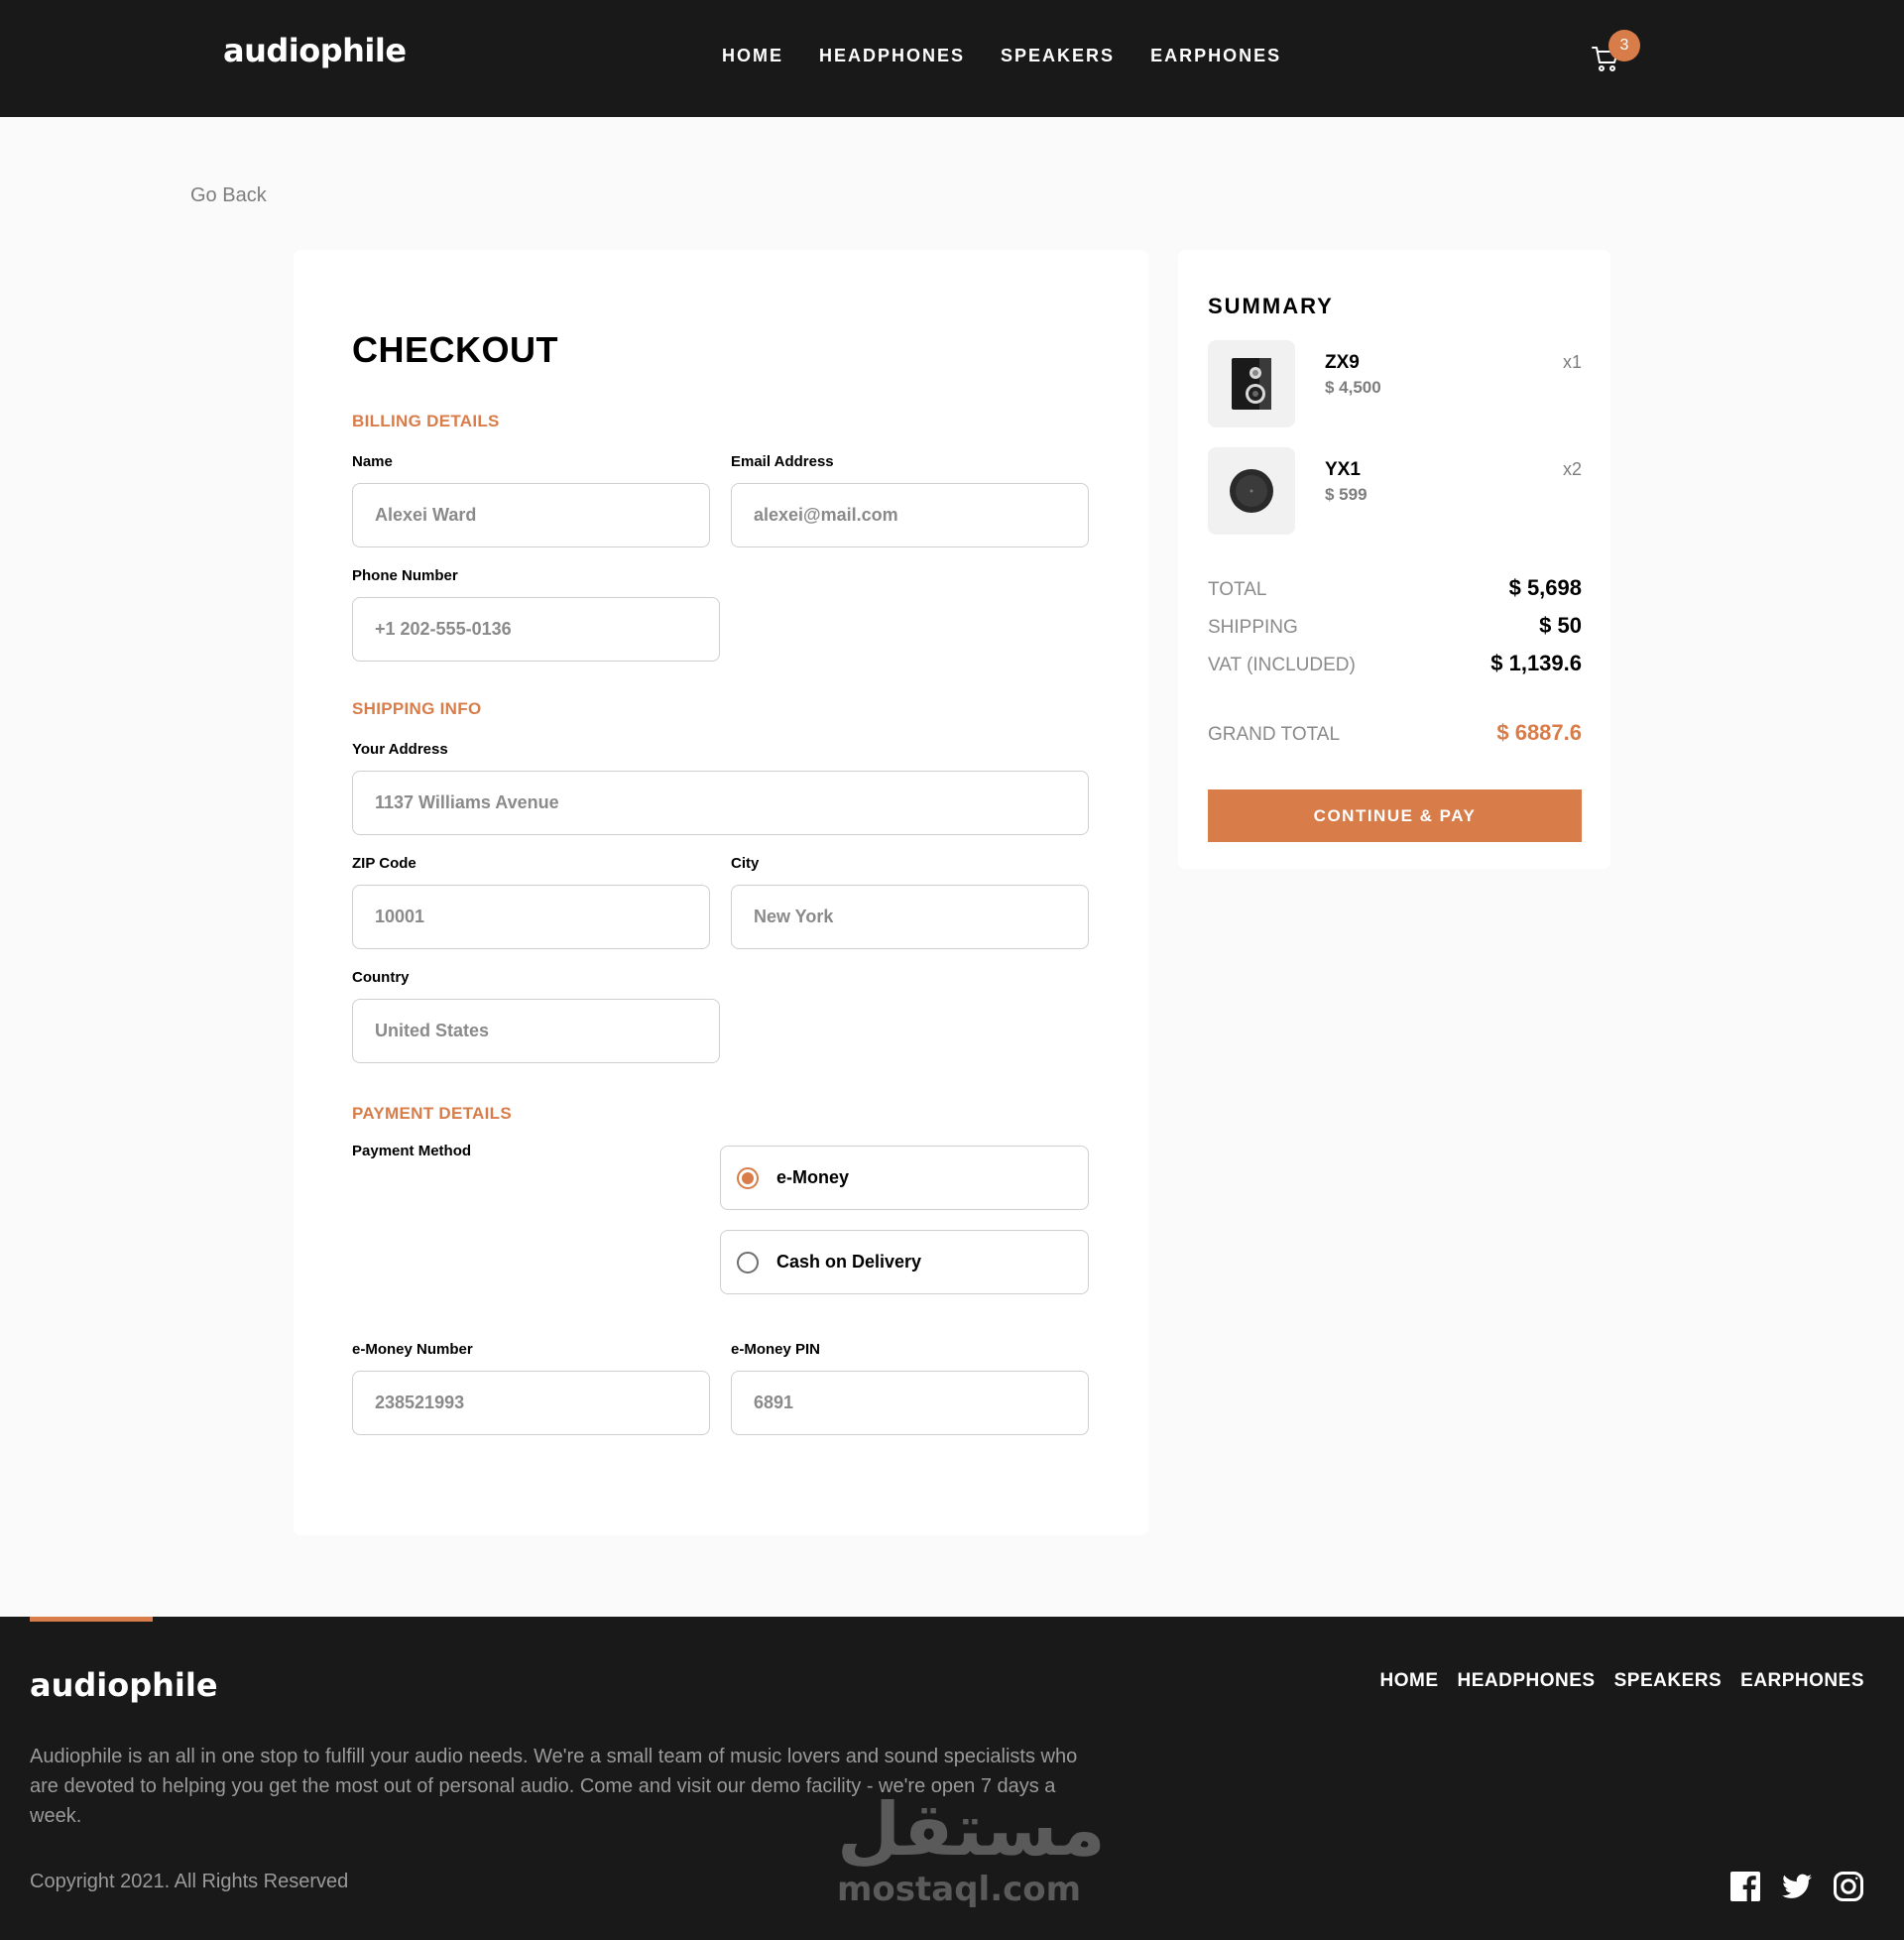 The width and height of the screenshot is (1904, 1940). I want to click on grand-total-value: $ 6887.6, so click(1539, 732).